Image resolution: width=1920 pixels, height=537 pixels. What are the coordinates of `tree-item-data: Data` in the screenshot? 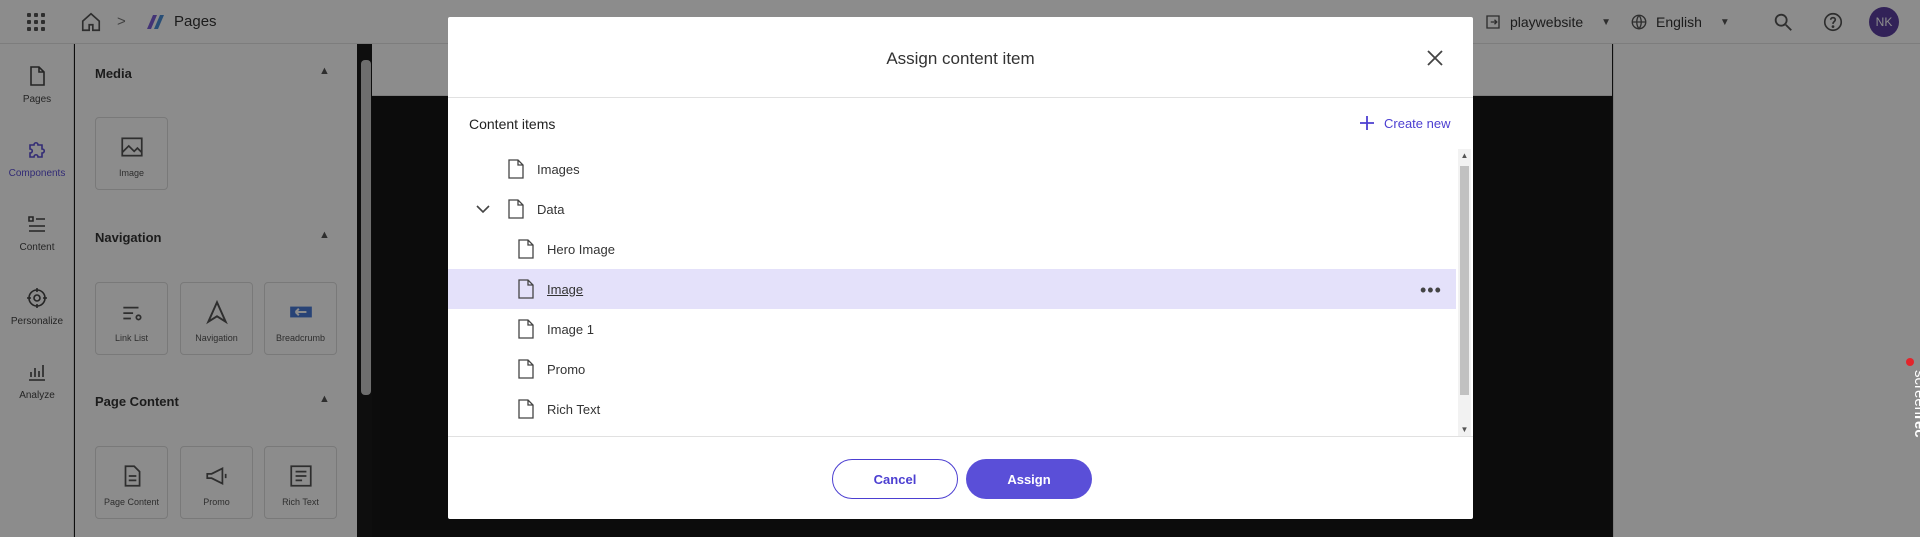 It's located at (952, 209).